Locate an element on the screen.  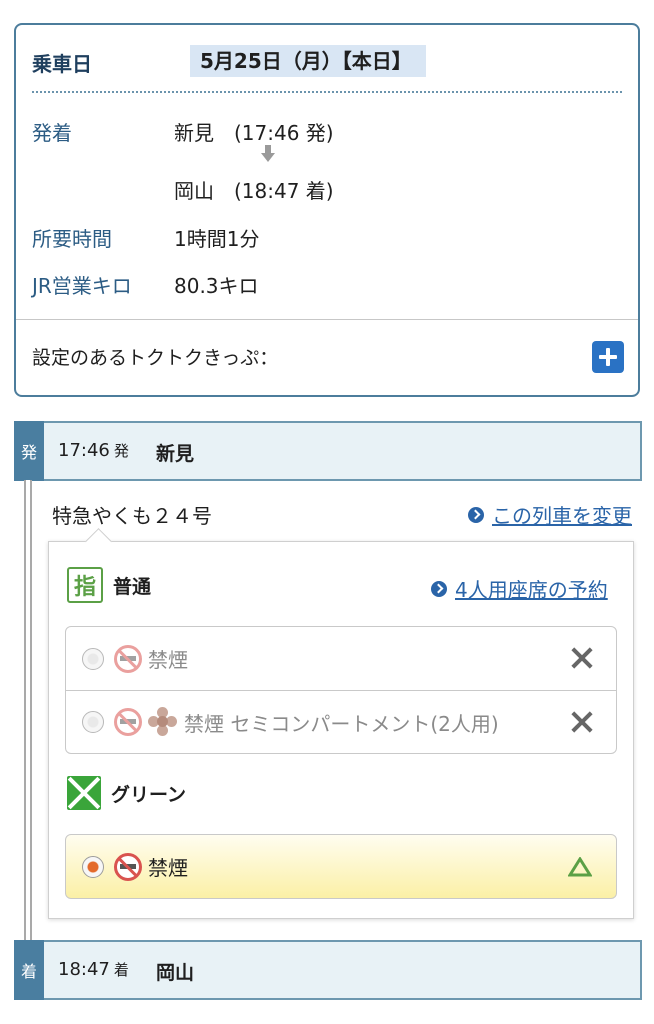
route-timeline is located at coordinates (28, 711).